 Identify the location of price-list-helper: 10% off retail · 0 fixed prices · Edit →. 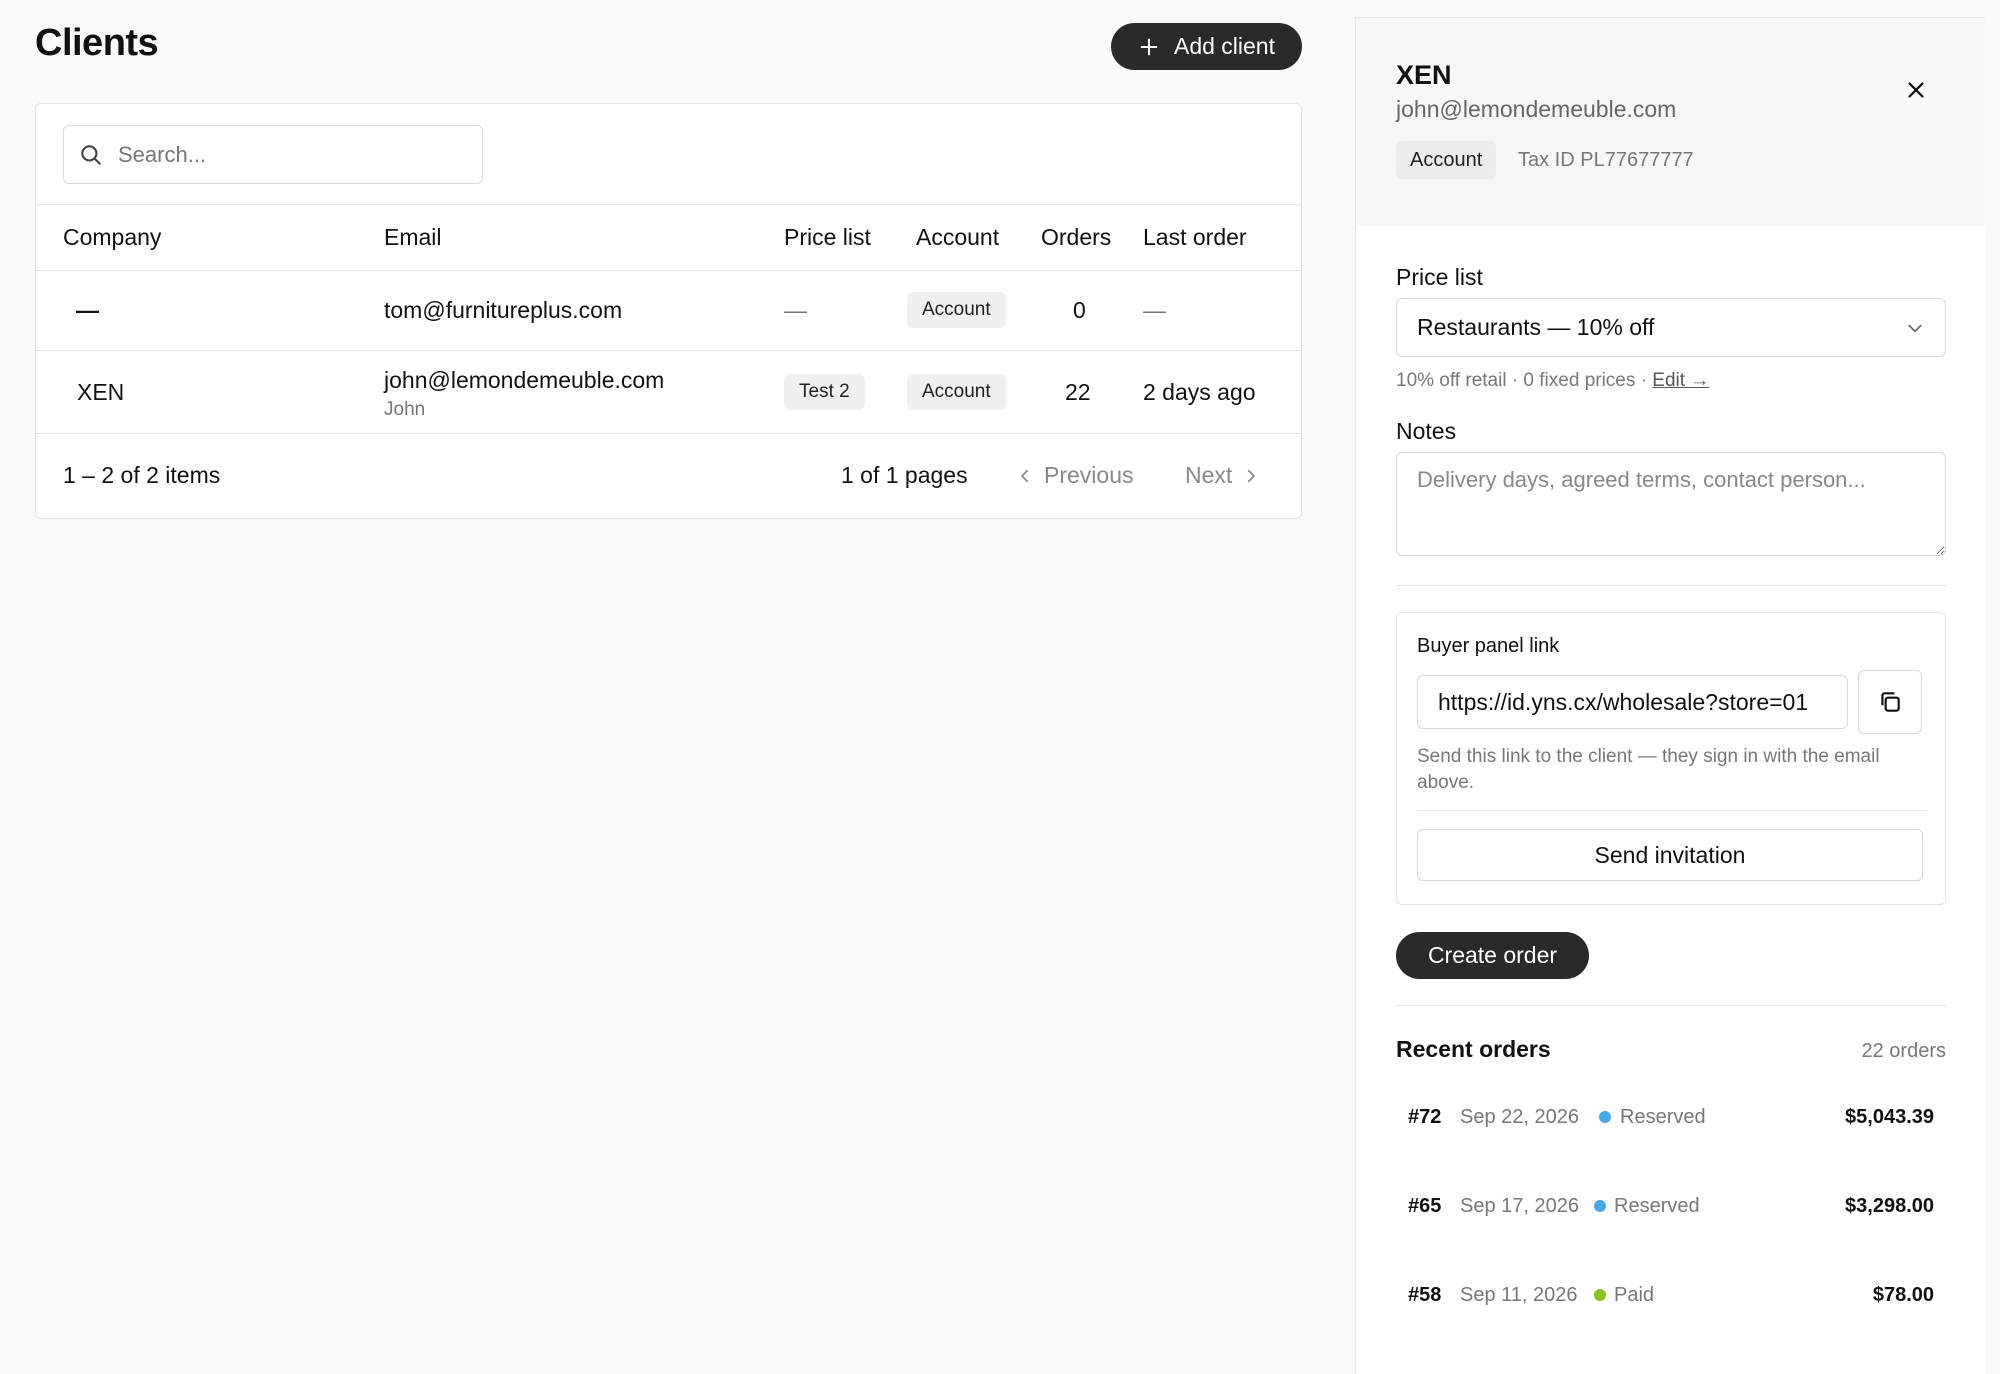
(1552, 381).